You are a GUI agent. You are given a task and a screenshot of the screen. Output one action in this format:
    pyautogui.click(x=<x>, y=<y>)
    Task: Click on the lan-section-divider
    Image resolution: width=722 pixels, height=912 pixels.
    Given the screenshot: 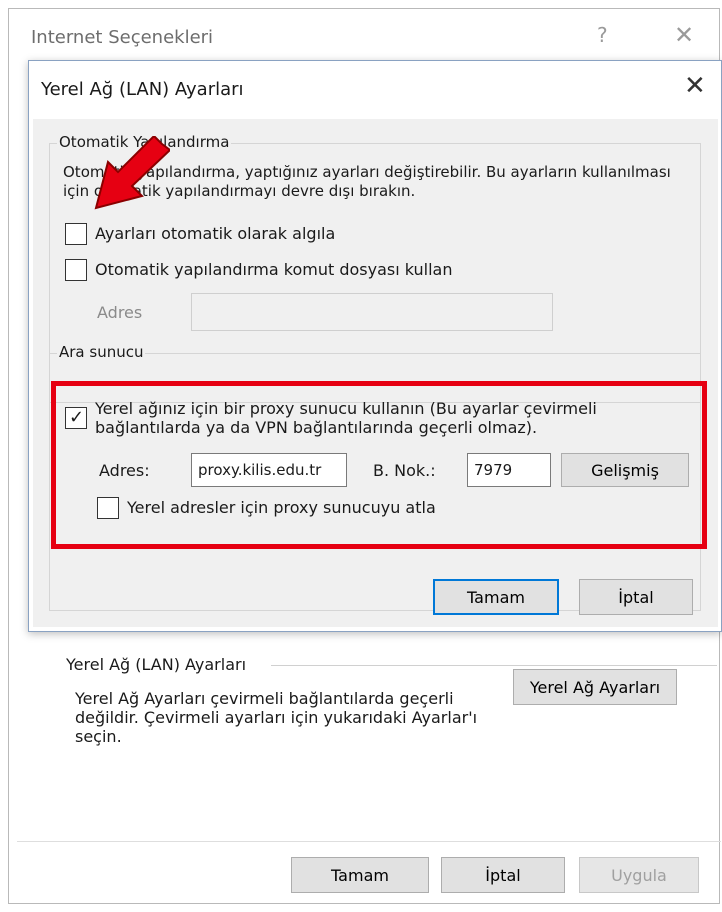 What is the action you would take?
    pyautogui.click(x=494, y=665)
    